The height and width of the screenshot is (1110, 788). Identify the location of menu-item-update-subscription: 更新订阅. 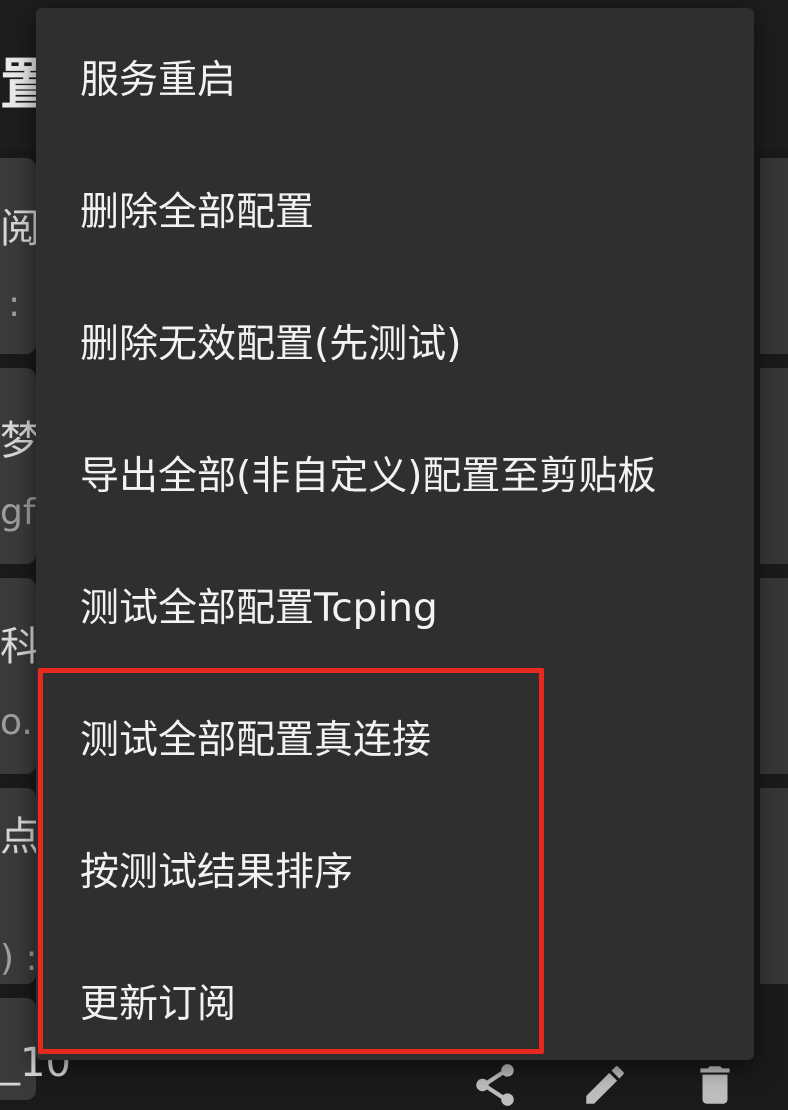
(395, 1001).